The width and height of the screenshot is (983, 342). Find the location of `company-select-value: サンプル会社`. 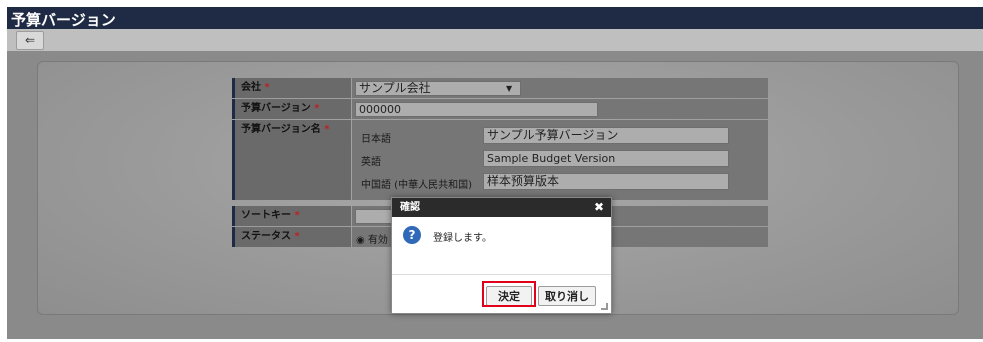

company-select-value: サンプル会社 is located at coordinates (395, 88).